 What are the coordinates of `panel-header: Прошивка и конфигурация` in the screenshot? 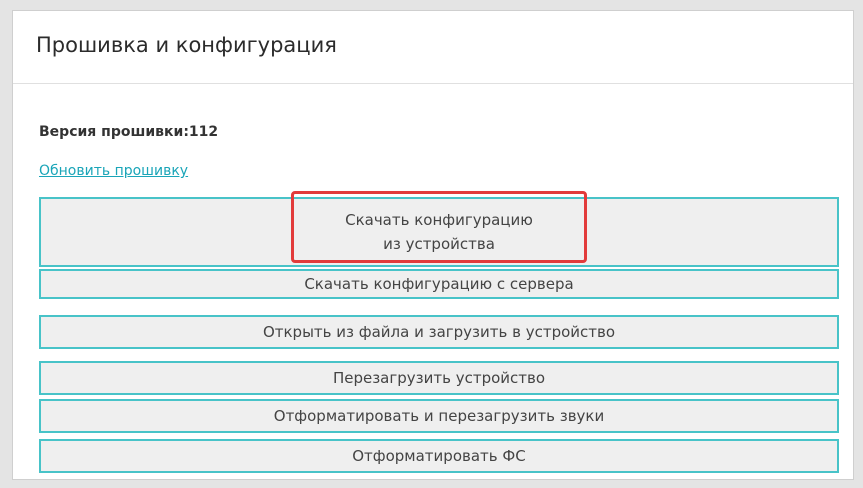 It's located at (433, 47).